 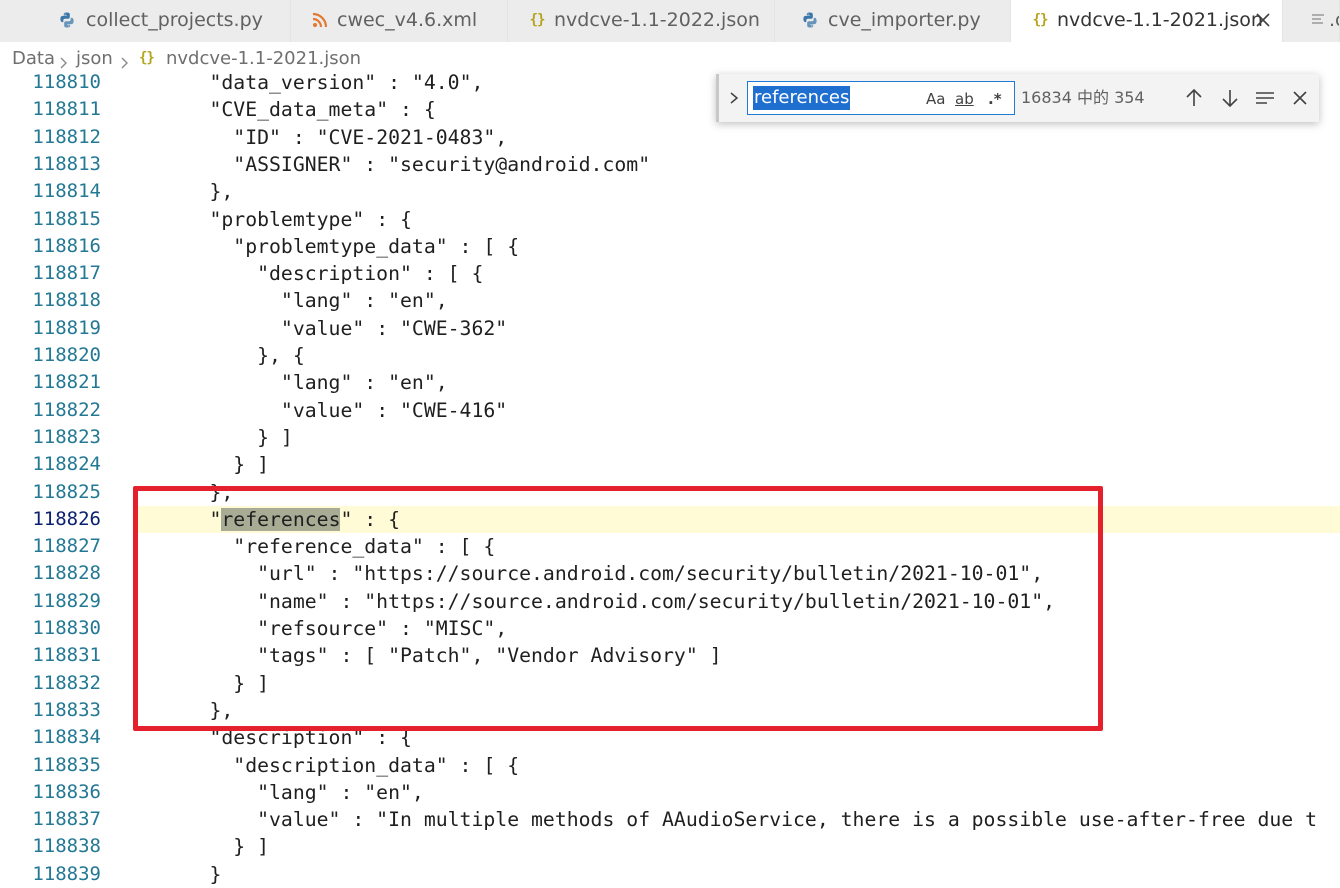 I want to click on code-line: 118825 },, so click(x=670, y=492).